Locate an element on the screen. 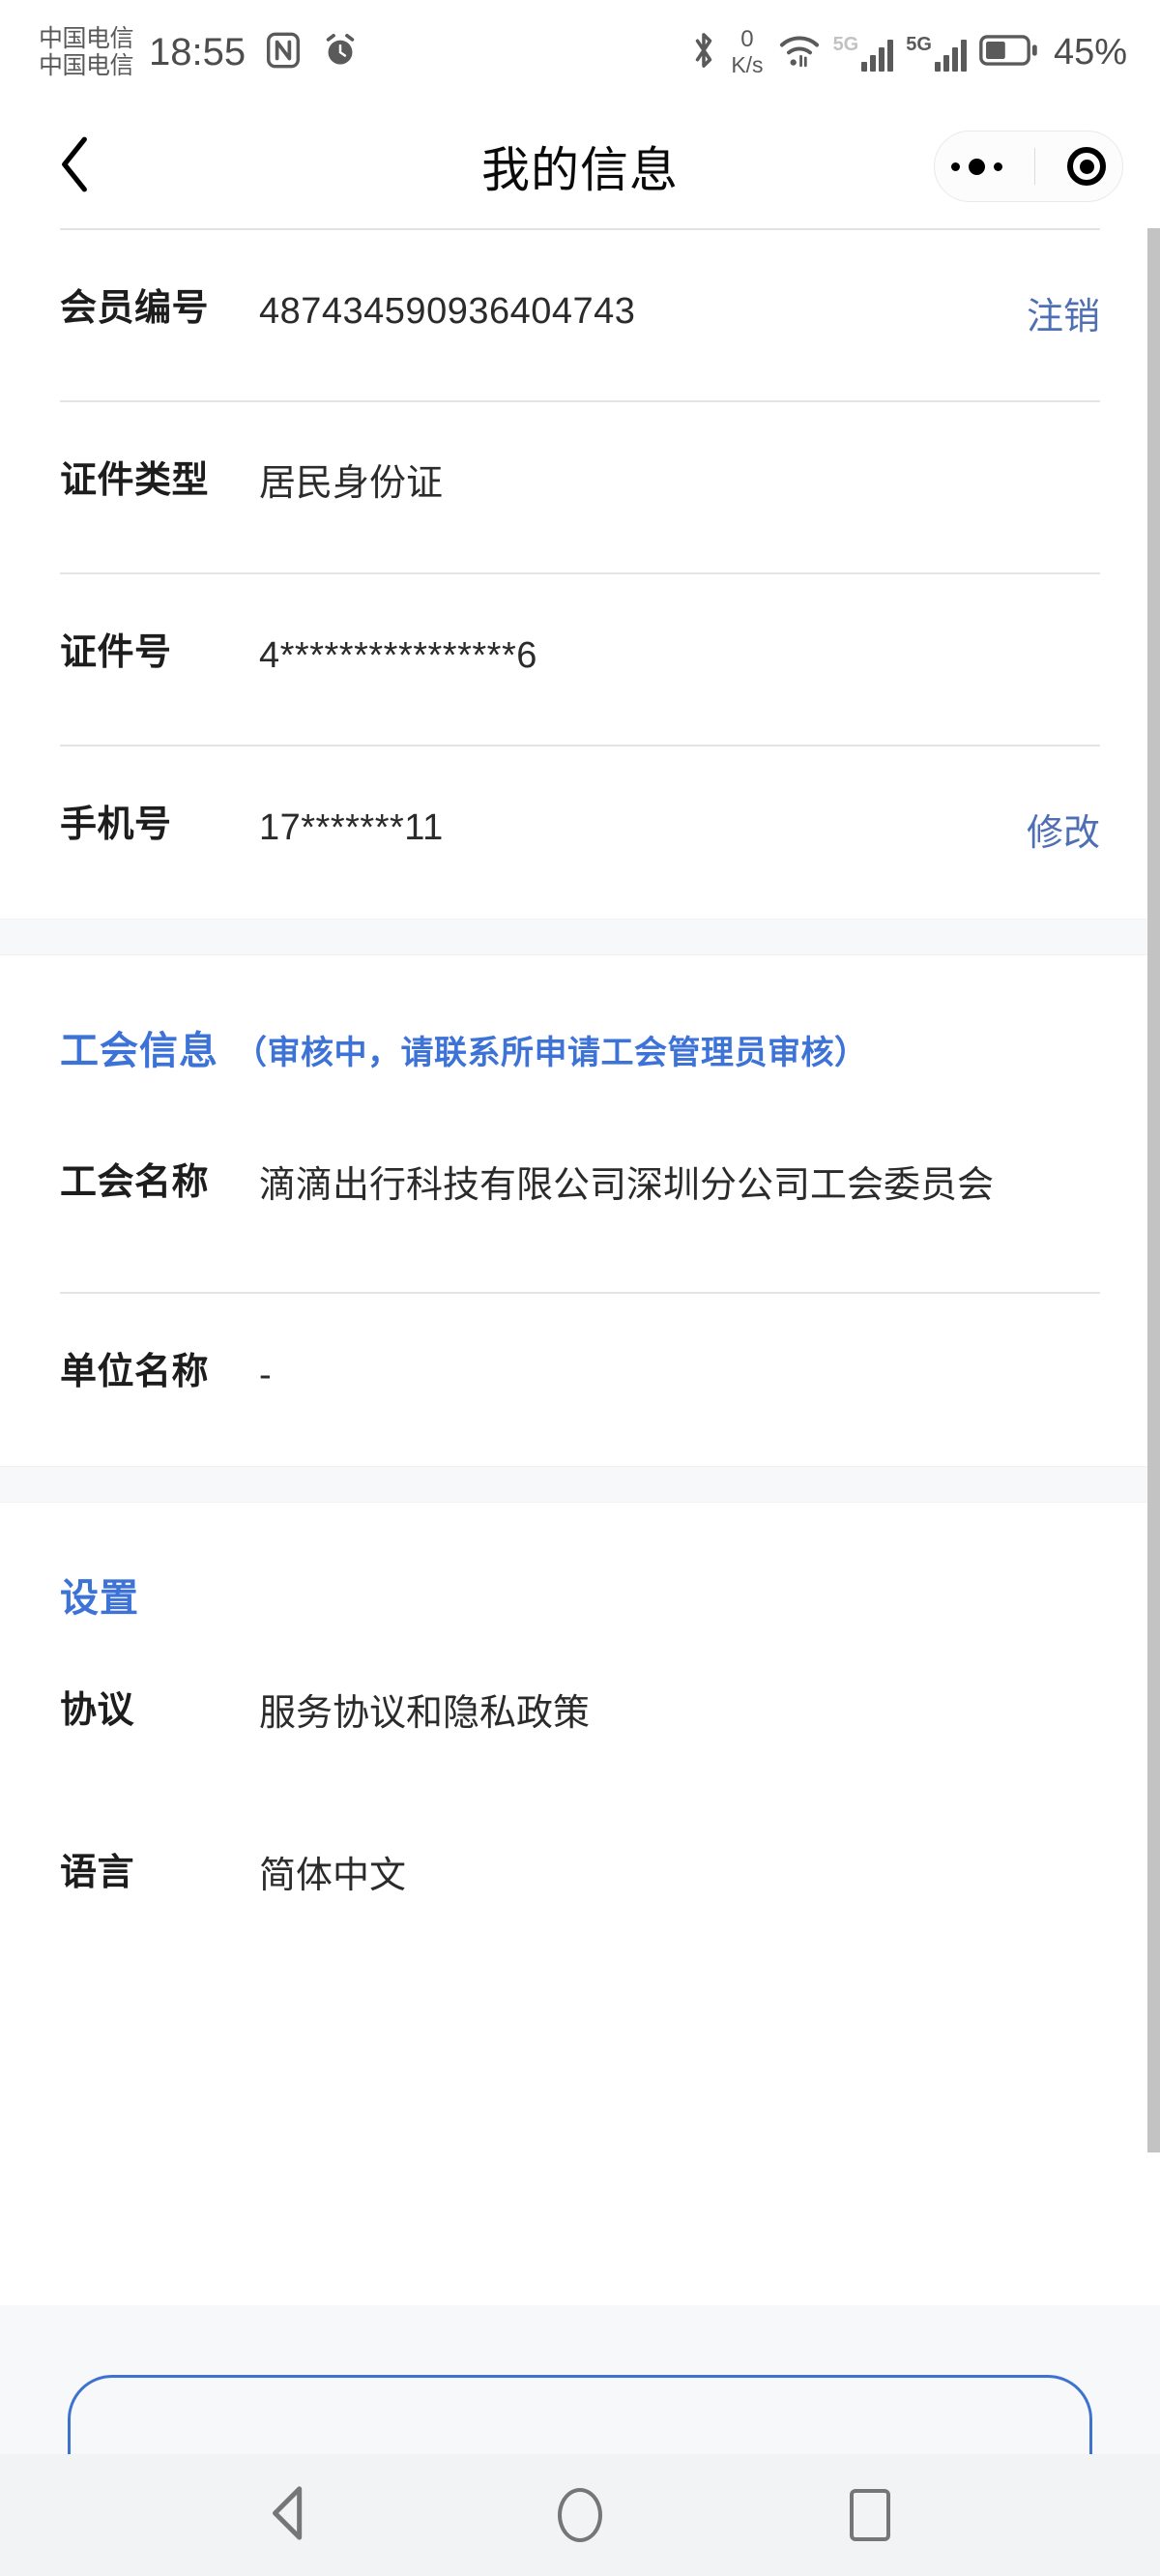 The height and width of the screenshot is (2576, 1160). settings-section-heading: 设置 is located at coordinates (580, 1567).